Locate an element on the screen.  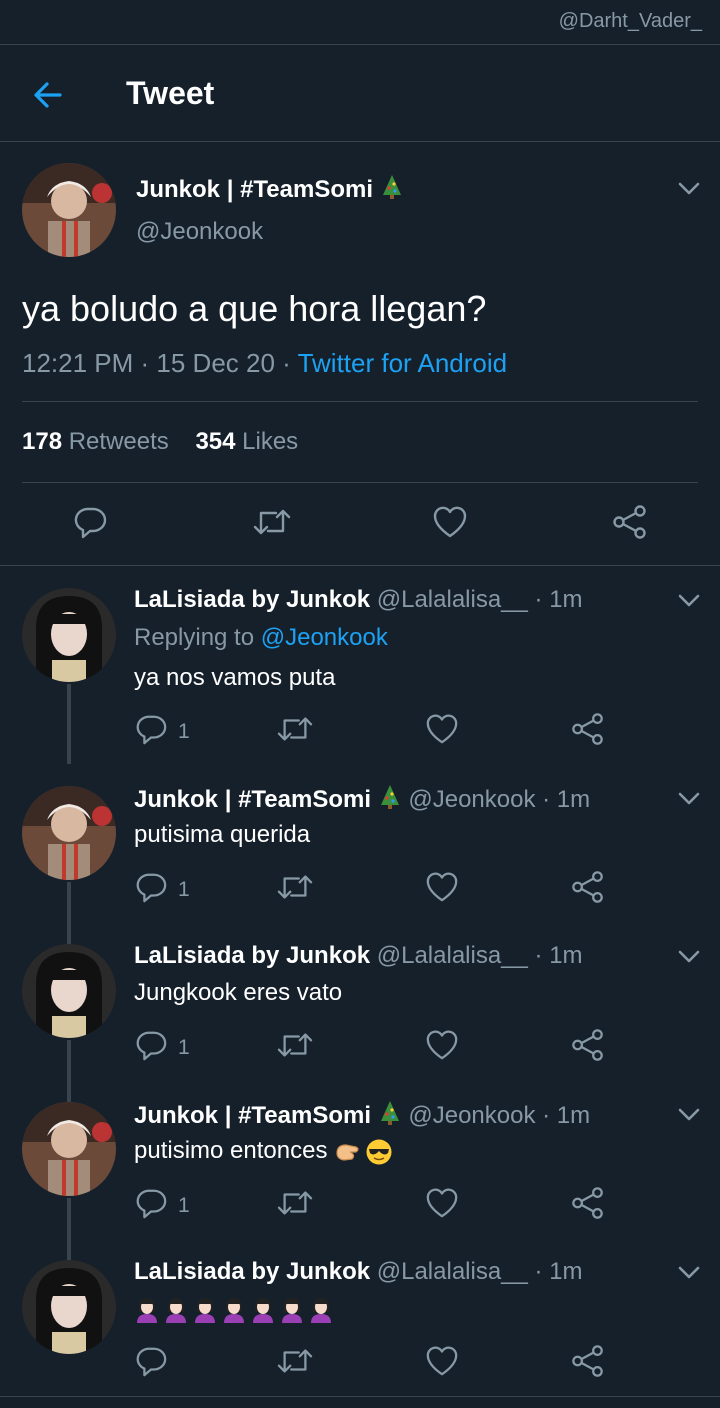
reply-text: putisimo entonces is located at coordinates (265, 1151).